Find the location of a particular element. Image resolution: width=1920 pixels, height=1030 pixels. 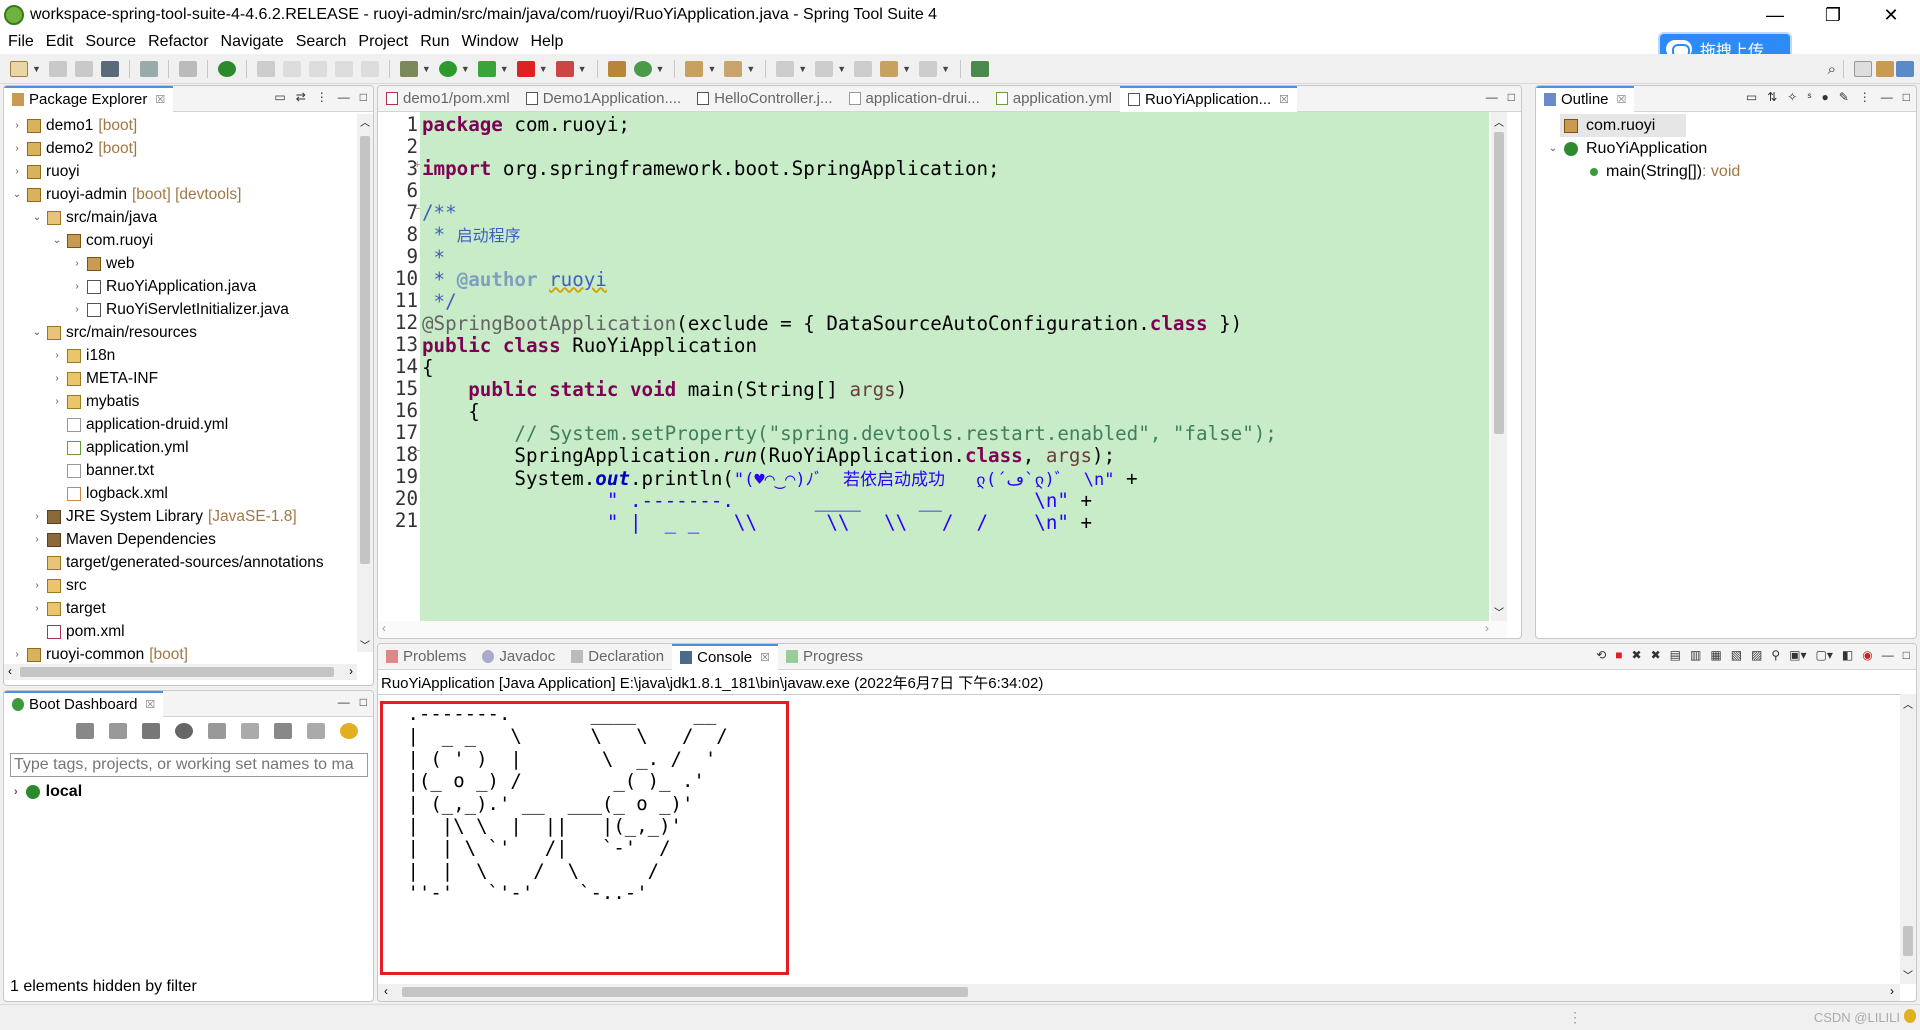

open-type-icon is located at coordinates (694, 68).